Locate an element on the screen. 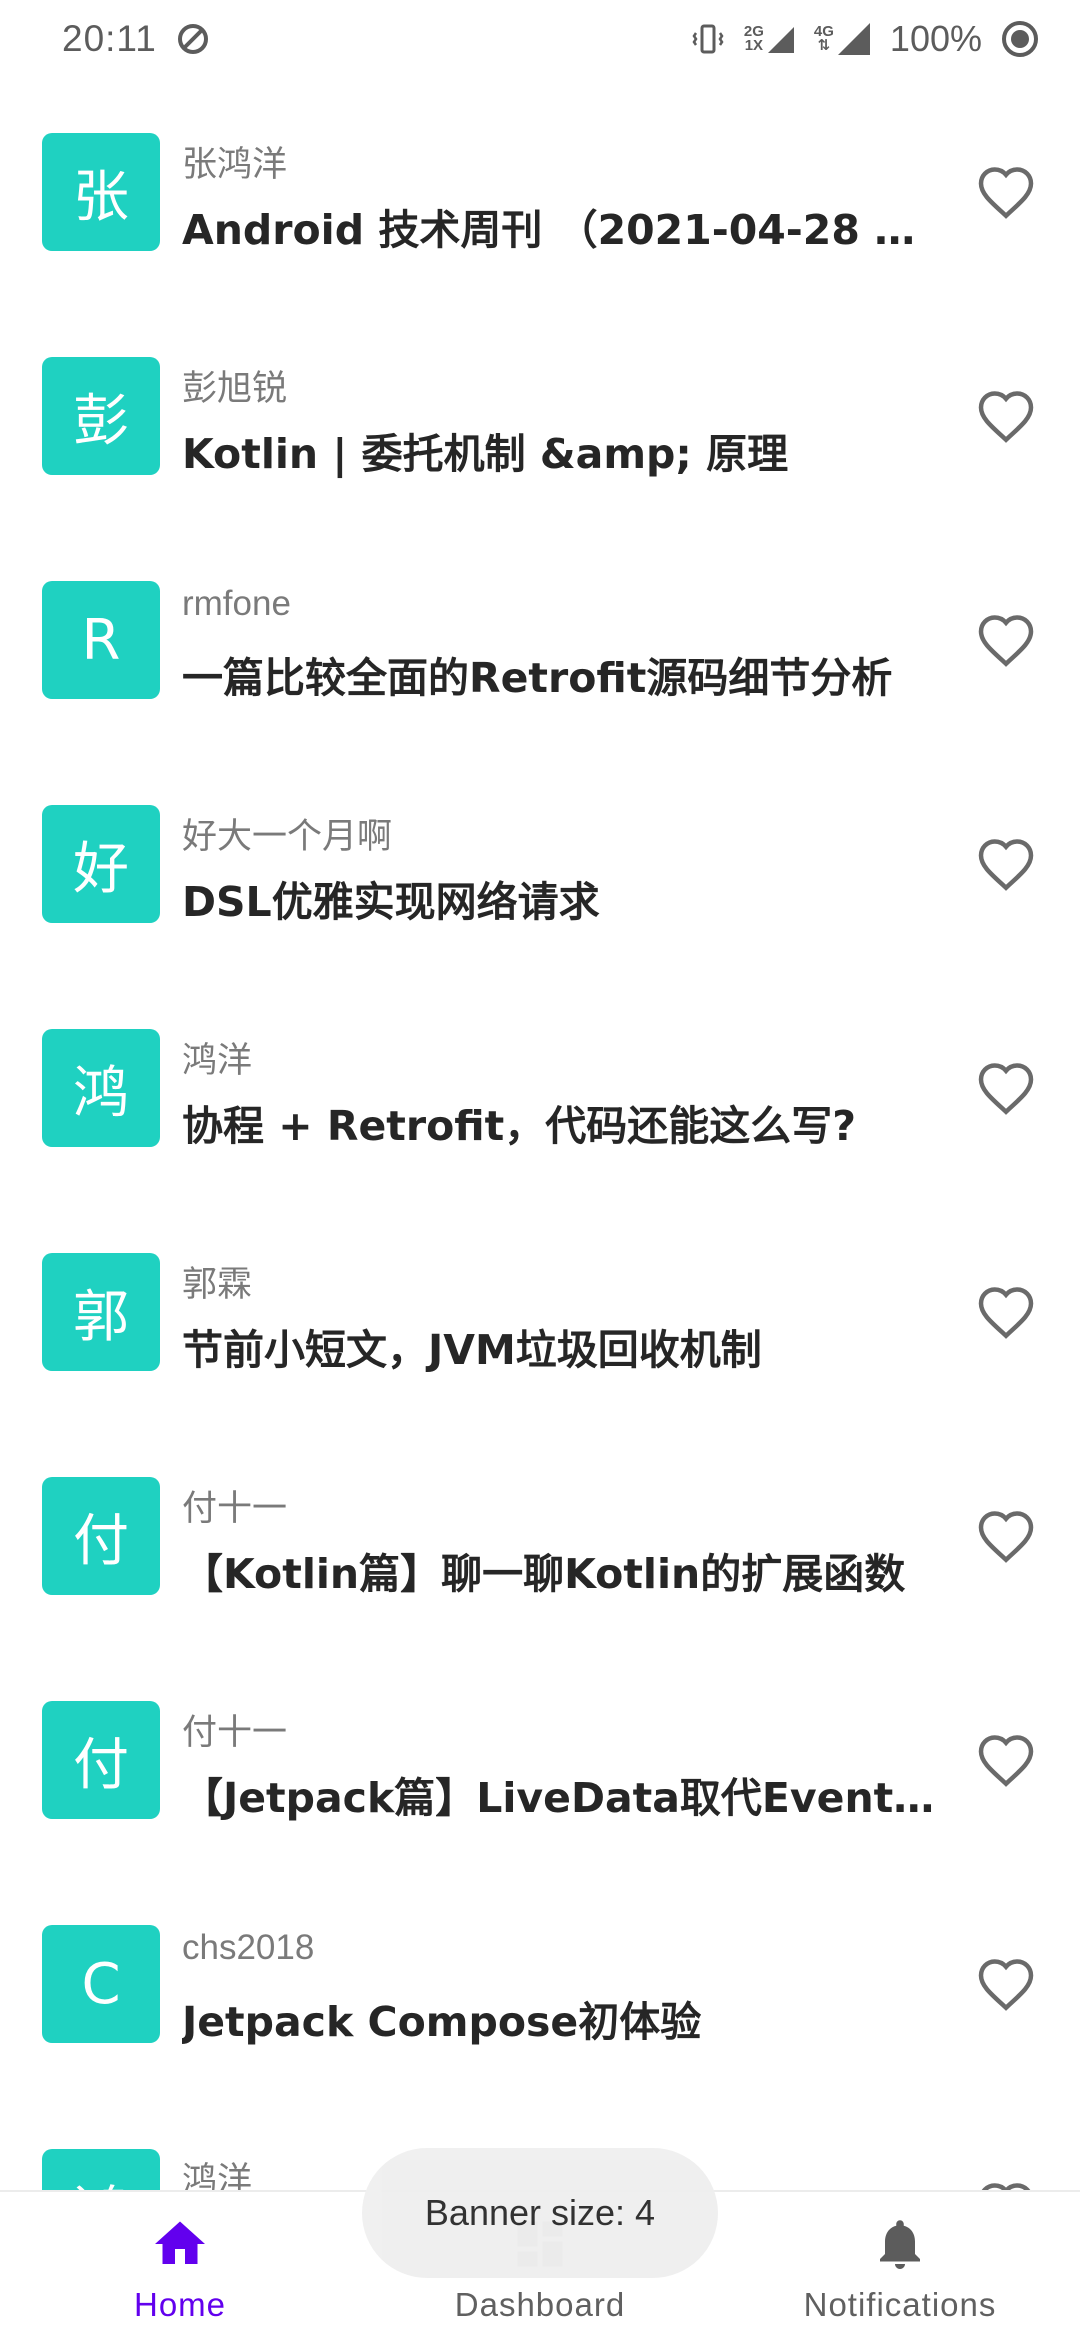 This screenshot has width=1080, height=2340. list-item: C chs2018 Jetpack Compose初体验 is located at coordinates (540, 1982).